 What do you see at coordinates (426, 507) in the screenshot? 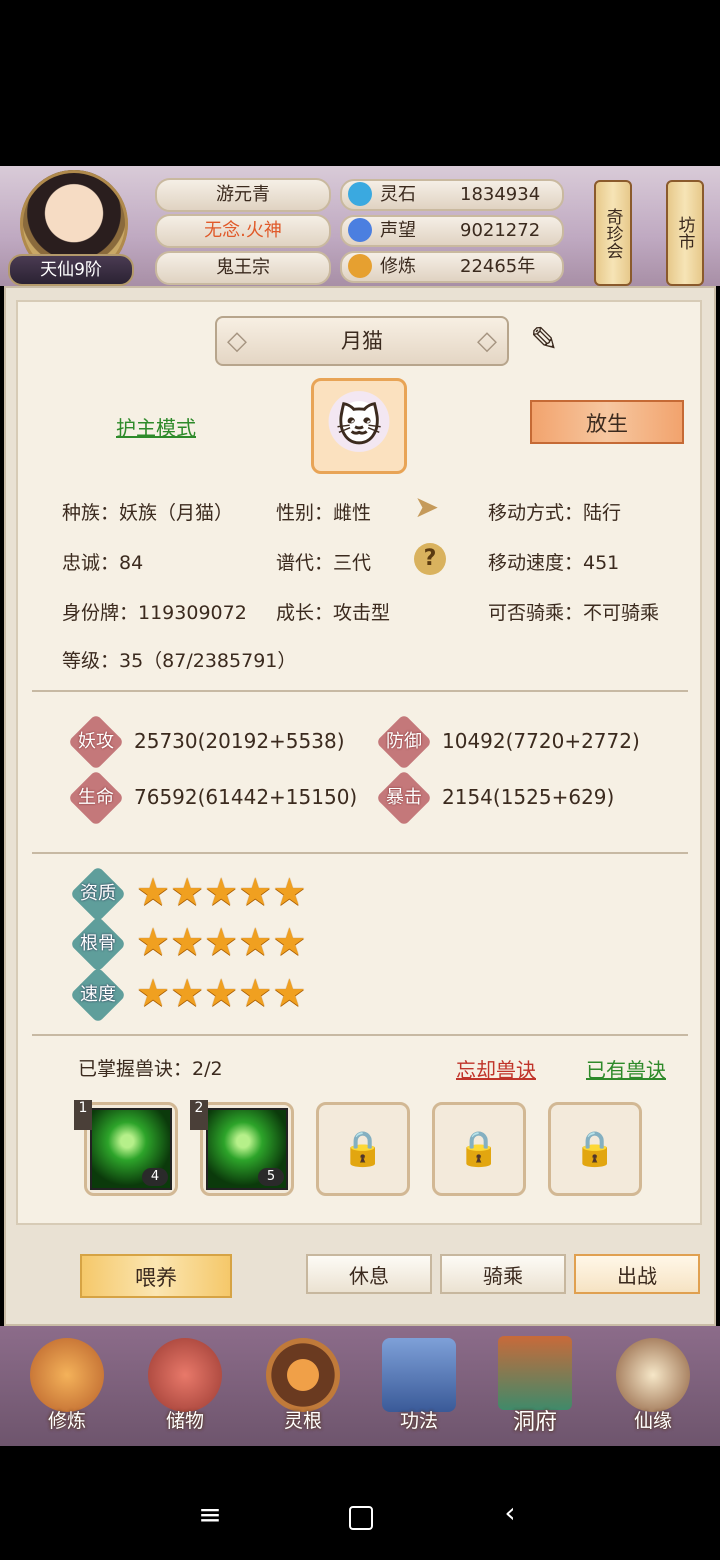
I see `gender-arrow-icon: ➤` at bounding box center [426, 507].